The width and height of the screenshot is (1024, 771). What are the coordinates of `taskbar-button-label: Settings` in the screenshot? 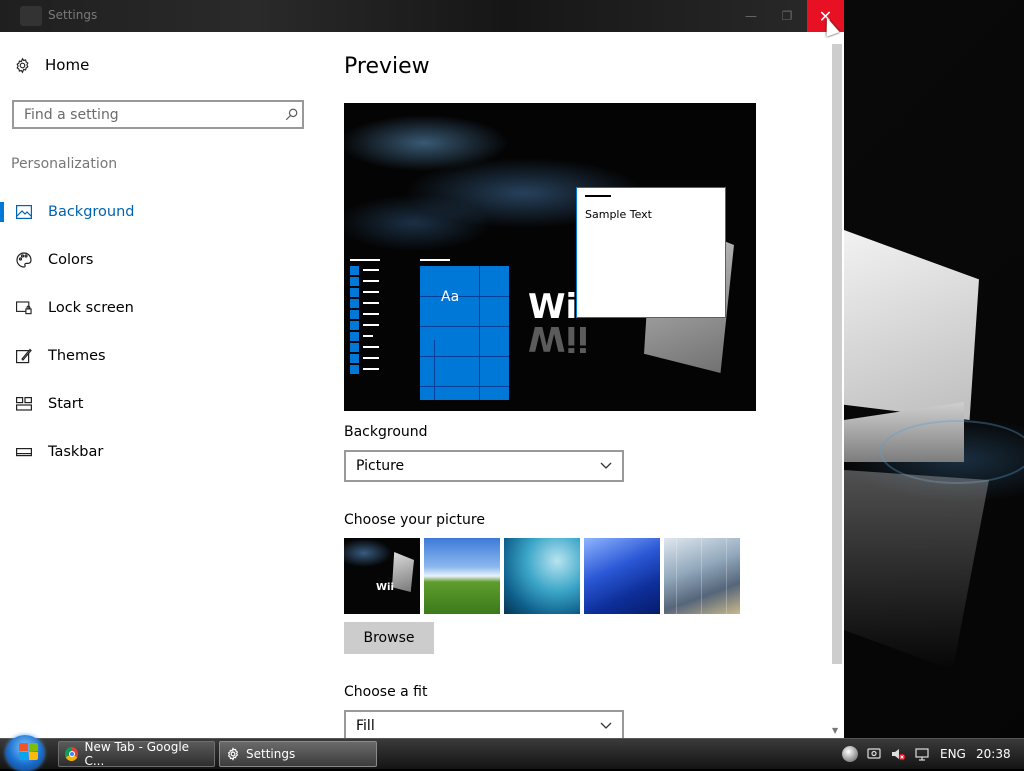 It's located at (271, 754).